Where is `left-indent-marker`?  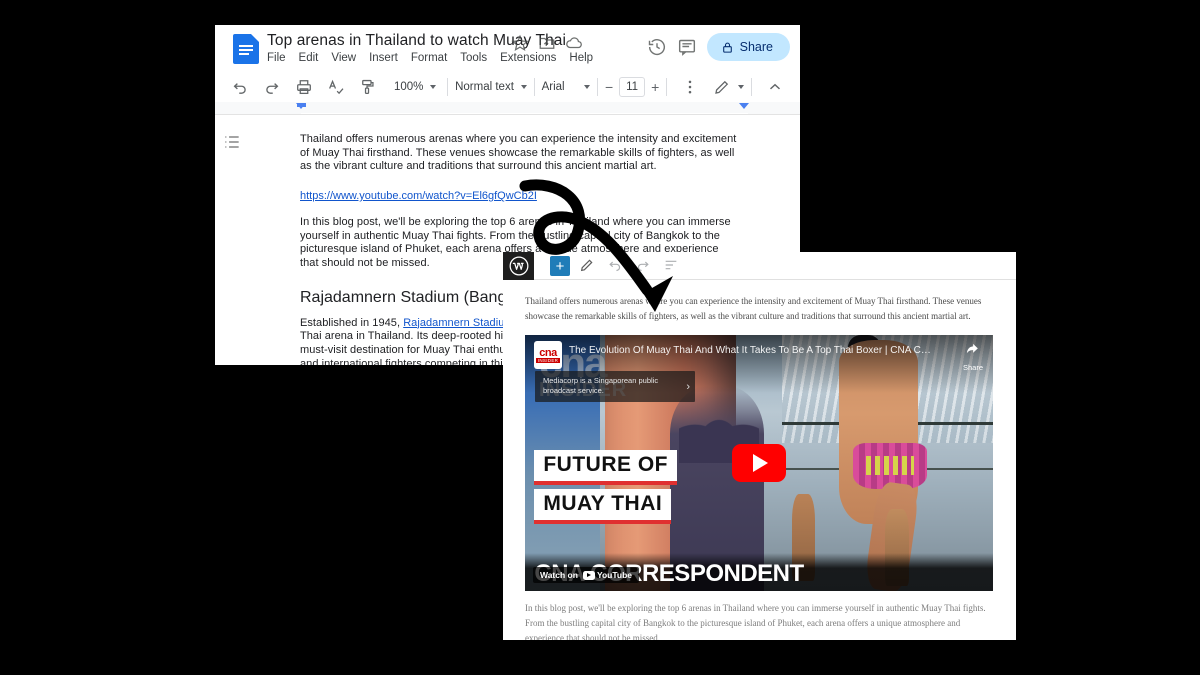 left-indent-marker is located at coordinates (301, 108).